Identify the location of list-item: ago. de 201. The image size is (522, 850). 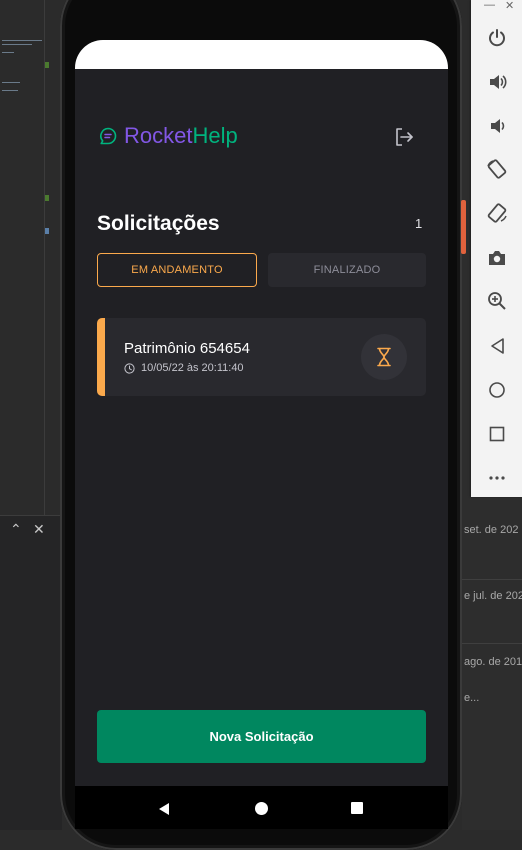
(493, 662).